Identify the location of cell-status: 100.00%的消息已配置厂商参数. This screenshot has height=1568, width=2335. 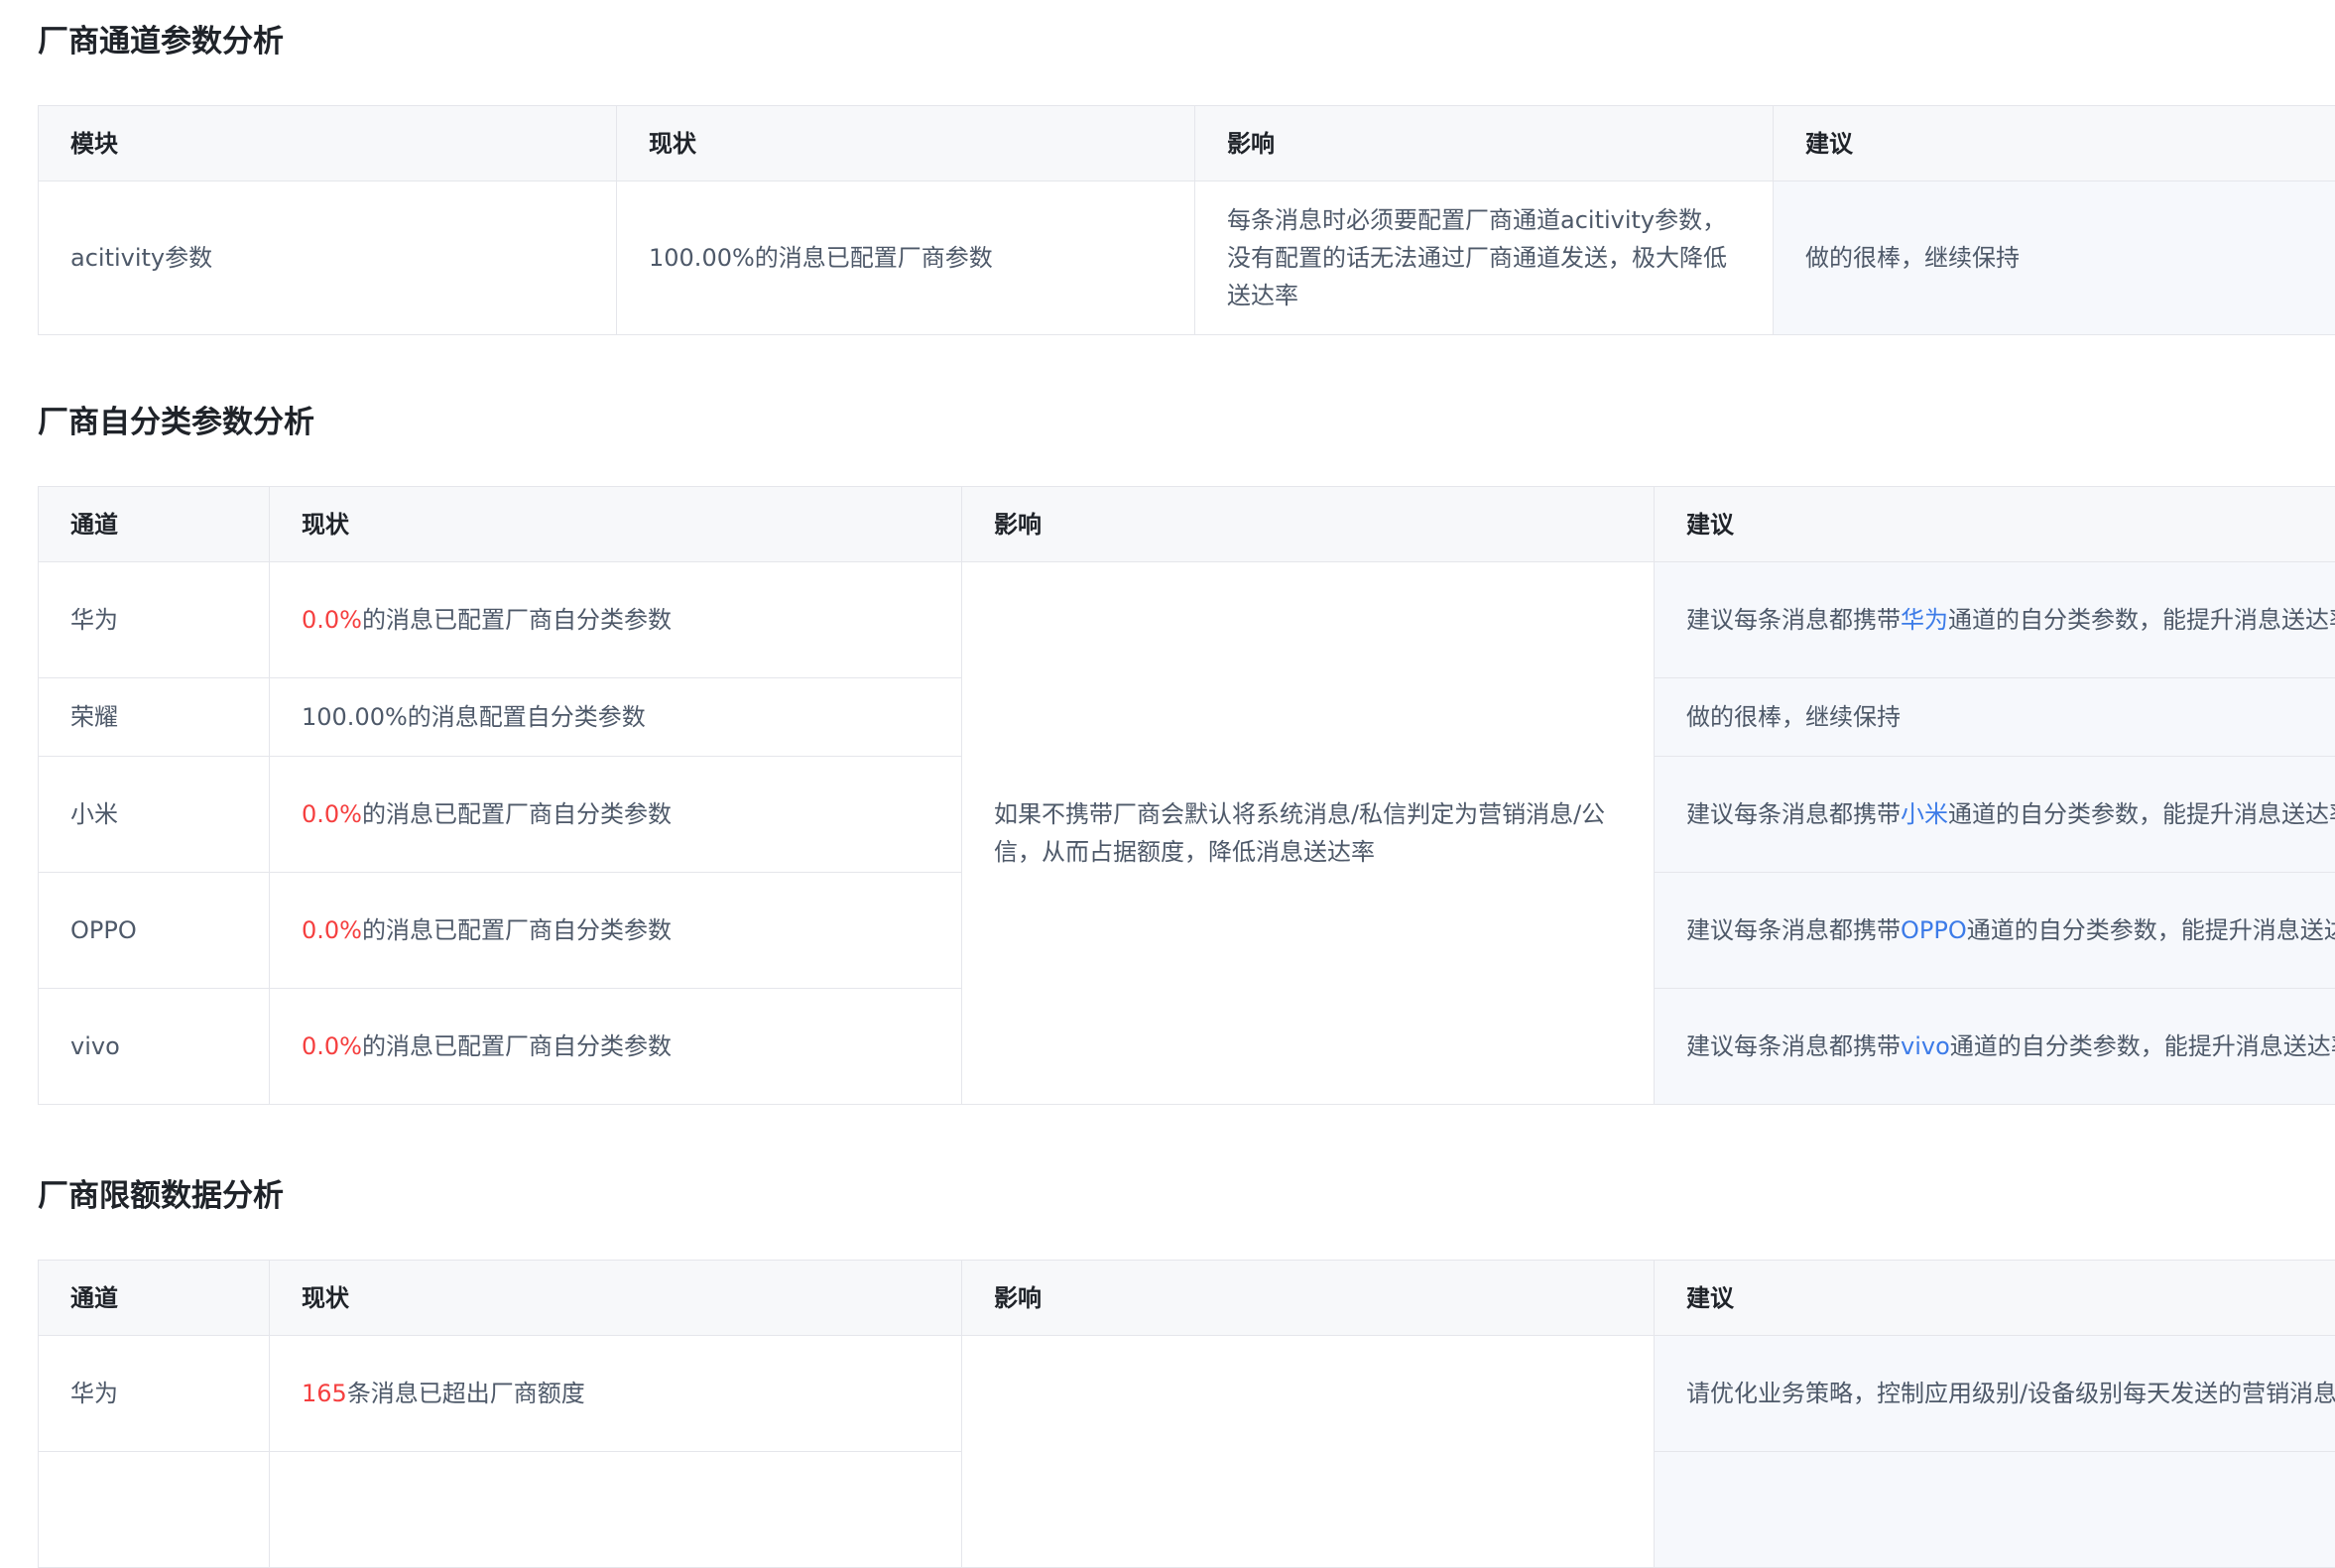
(906, 258).